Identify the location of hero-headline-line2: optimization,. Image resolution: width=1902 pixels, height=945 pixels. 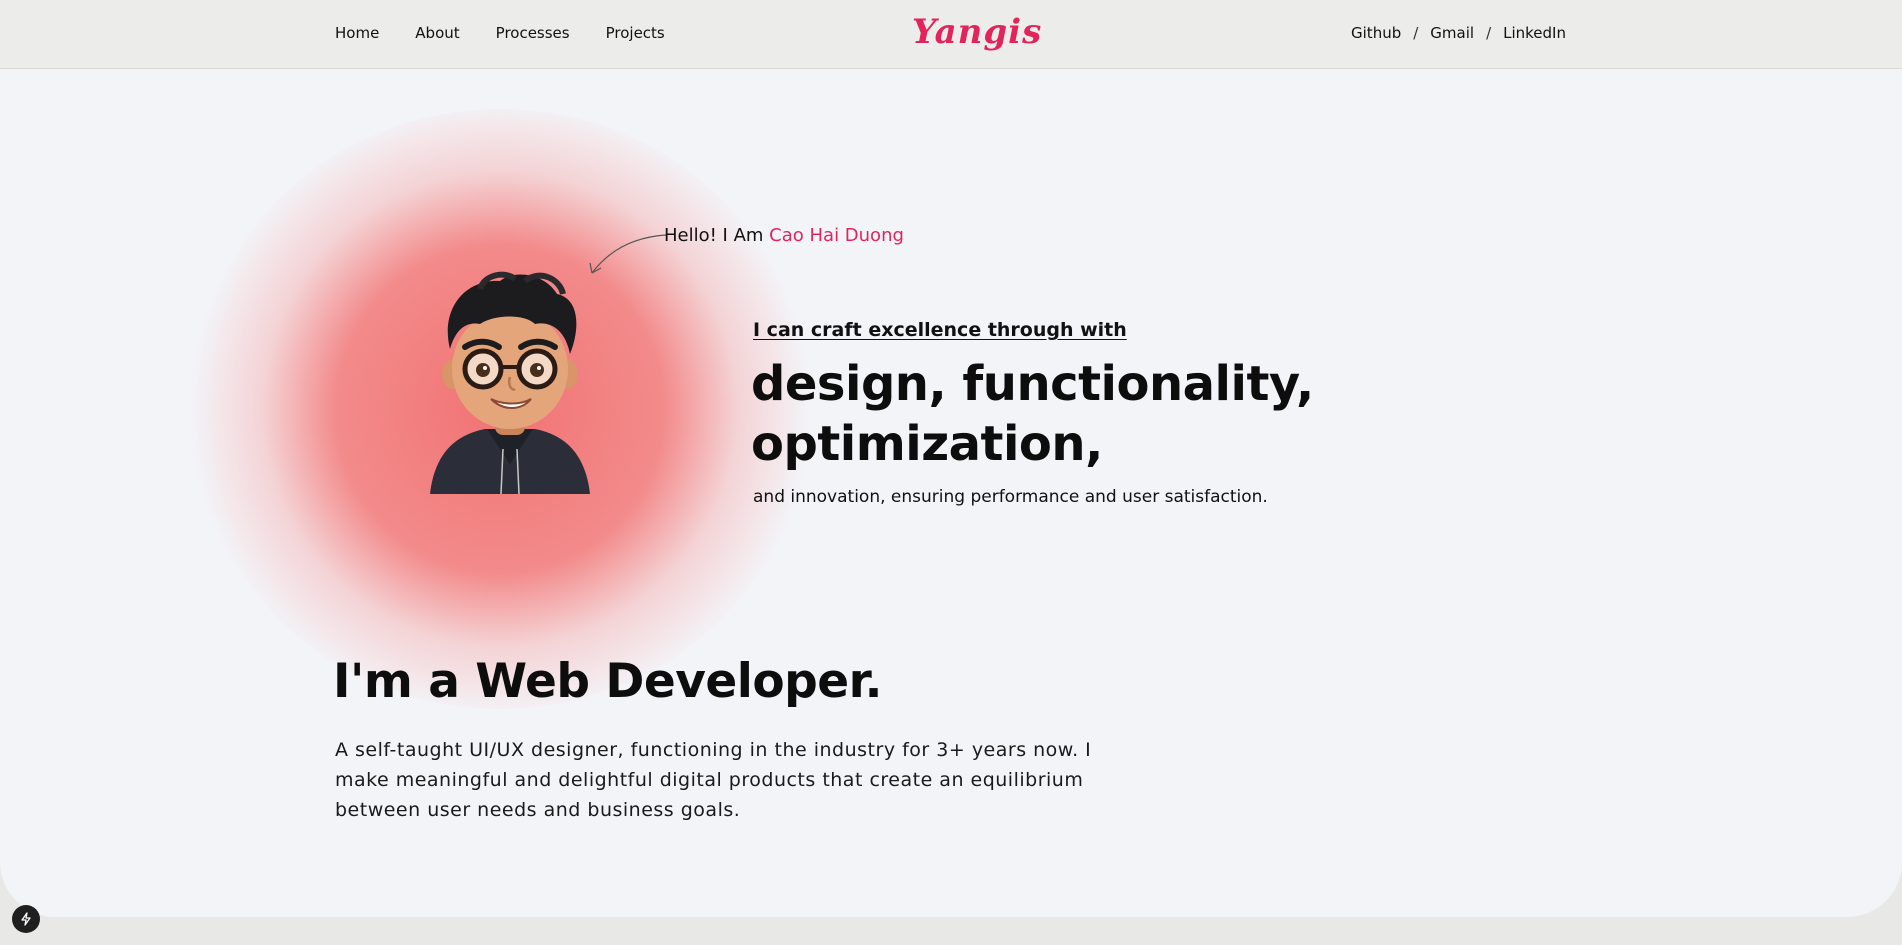
(927, 444).